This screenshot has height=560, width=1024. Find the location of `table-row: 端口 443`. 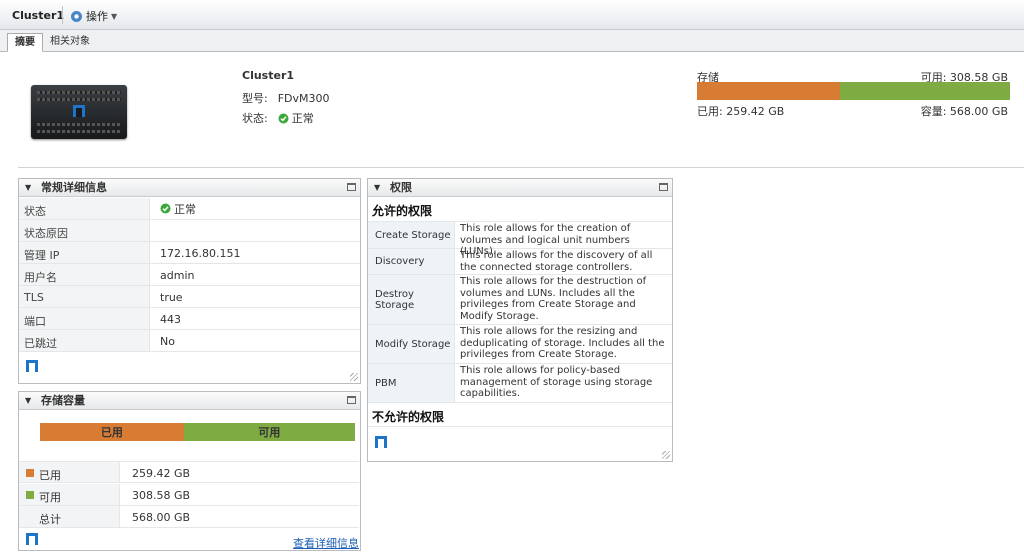

table-row: 端口 443 is located at coordinates (189, 319).